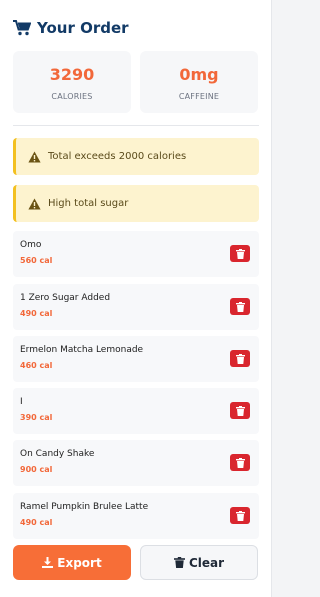 This screenshot has height=597, width=320. What do you see at coordinates (72, 96) in the screenshot?
I see `calories-label: CALORIES` at bounding box center [72, 96].